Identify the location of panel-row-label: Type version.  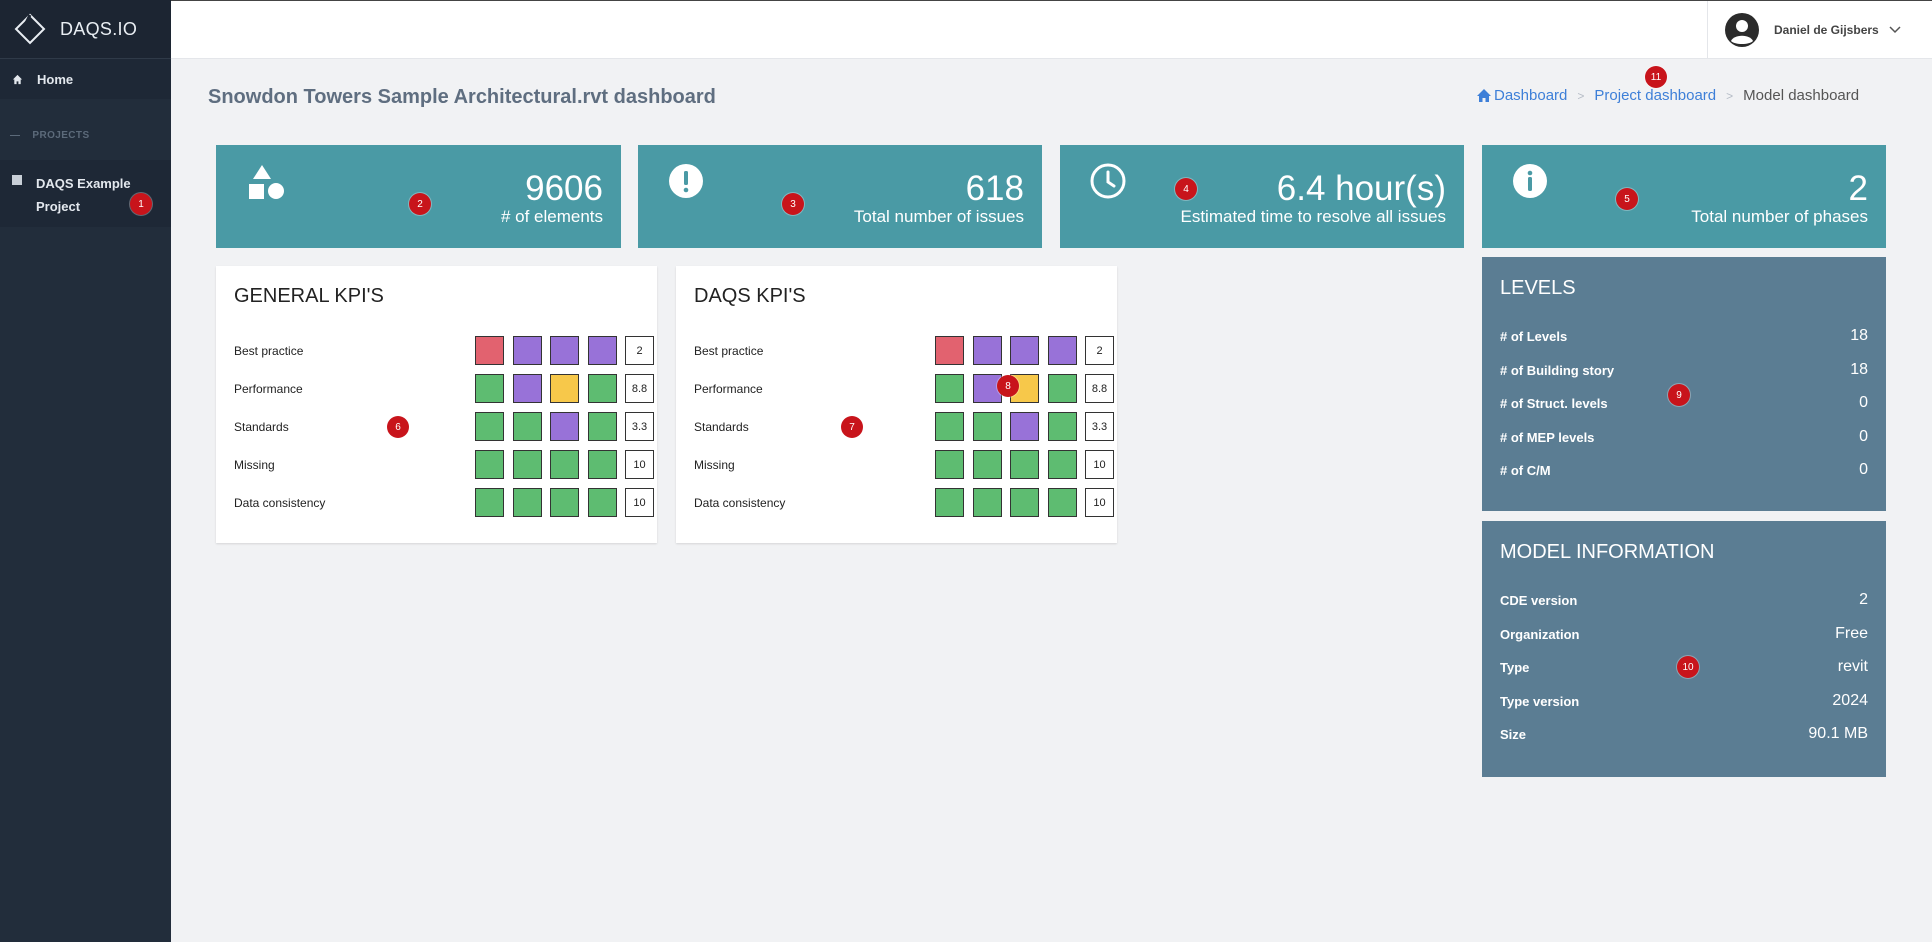
(1540, 701).